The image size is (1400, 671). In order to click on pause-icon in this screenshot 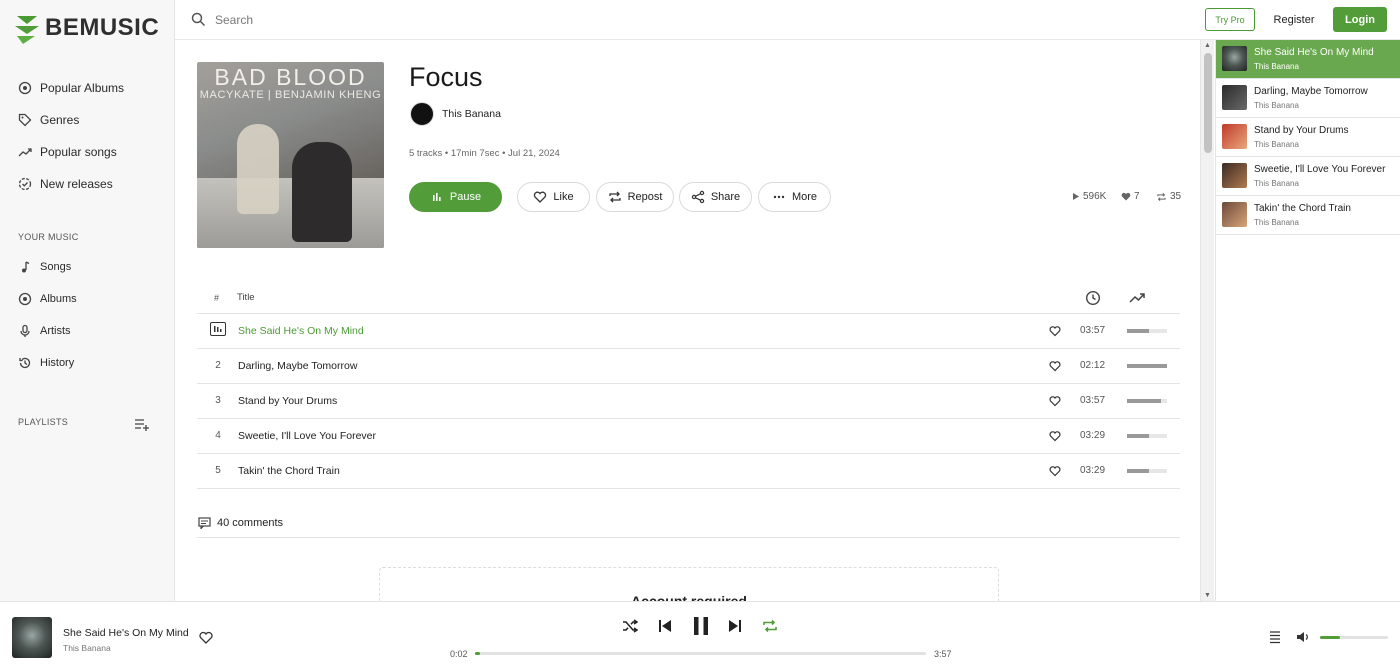, I will do `click(701, 626)`.